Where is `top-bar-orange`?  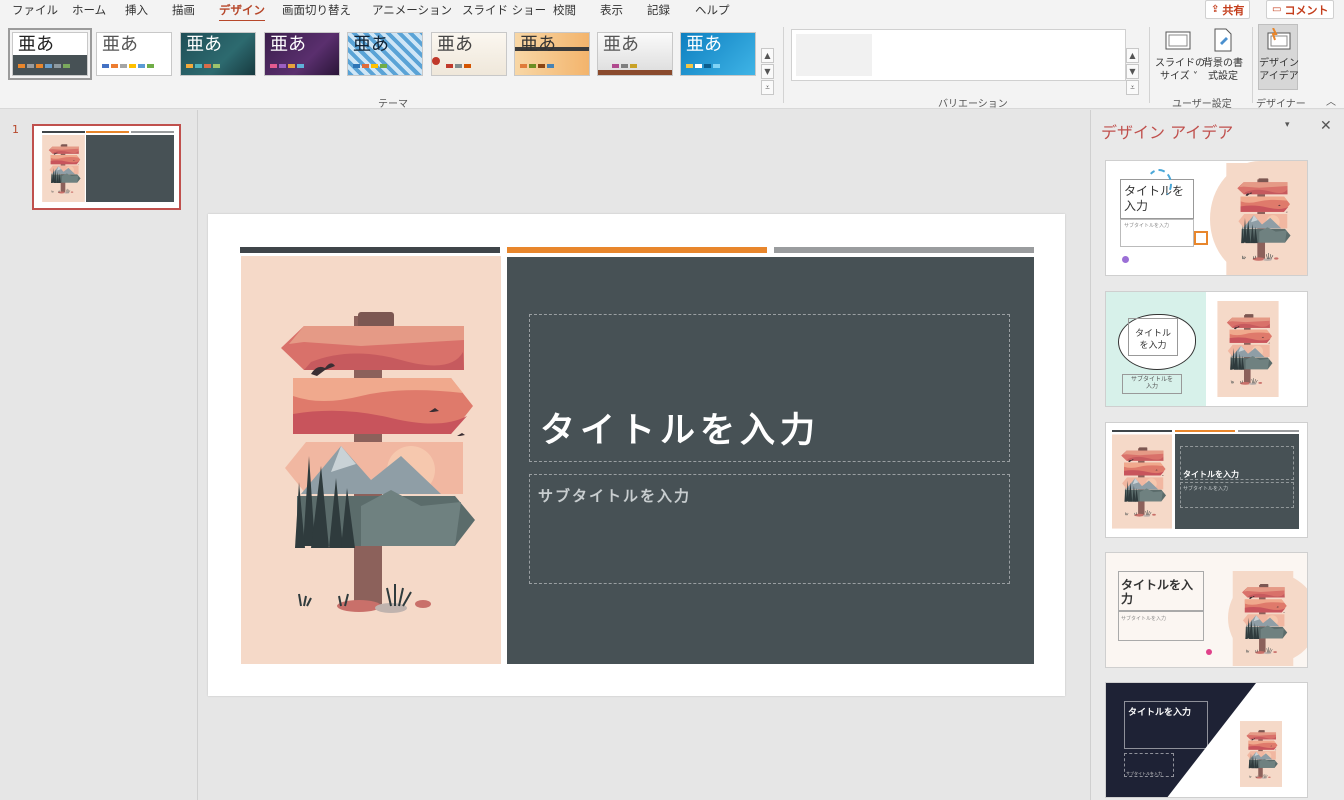 top-bar-orange is located at coordinates (637, 250).